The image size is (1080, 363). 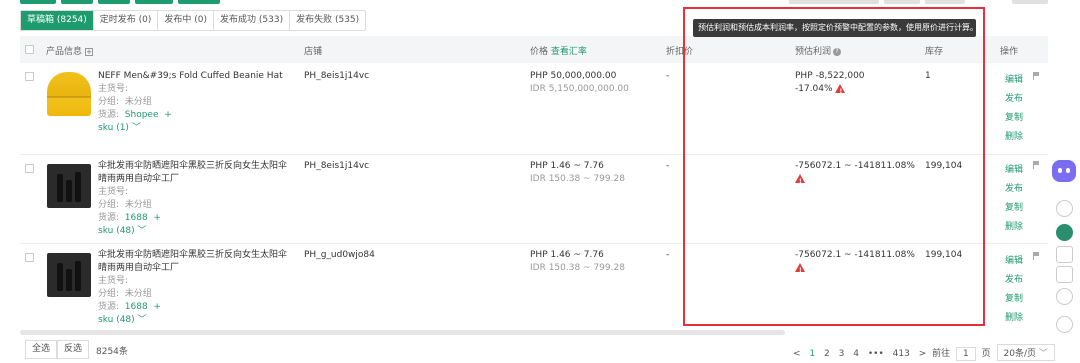 I want to click on back-to-top-icon, so click(x=1064, y=324).